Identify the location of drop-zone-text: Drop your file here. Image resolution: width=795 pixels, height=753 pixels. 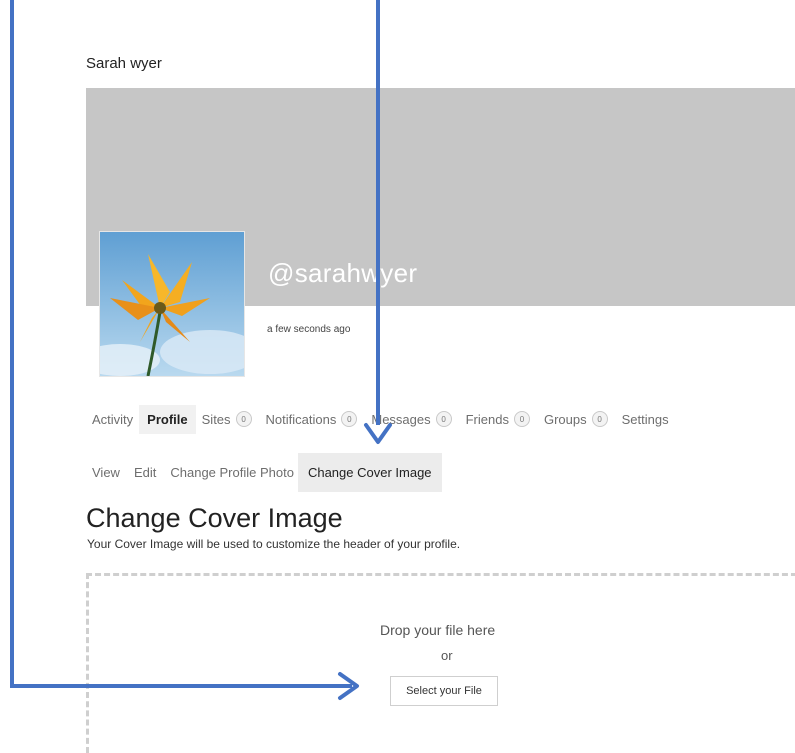
(438, 630).